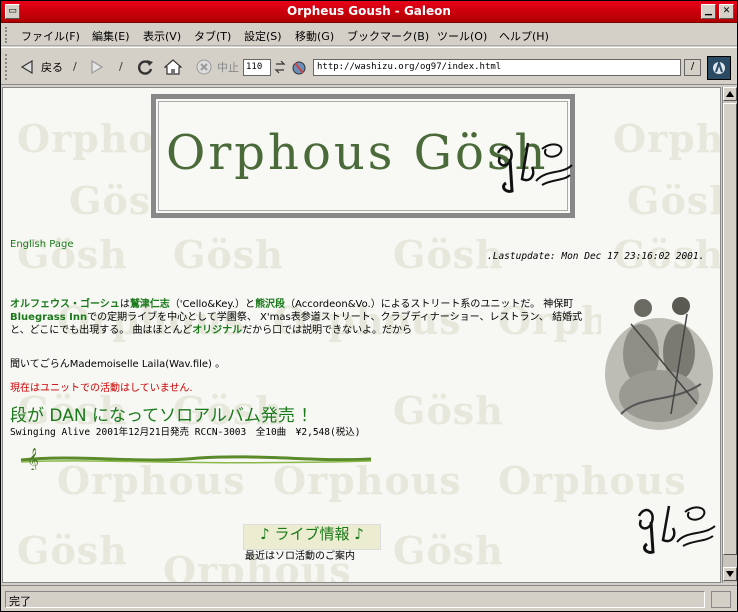  Describe the element at coordinates (42, 244) in the screenshot. I see `english-page-link: English Page` at that location.